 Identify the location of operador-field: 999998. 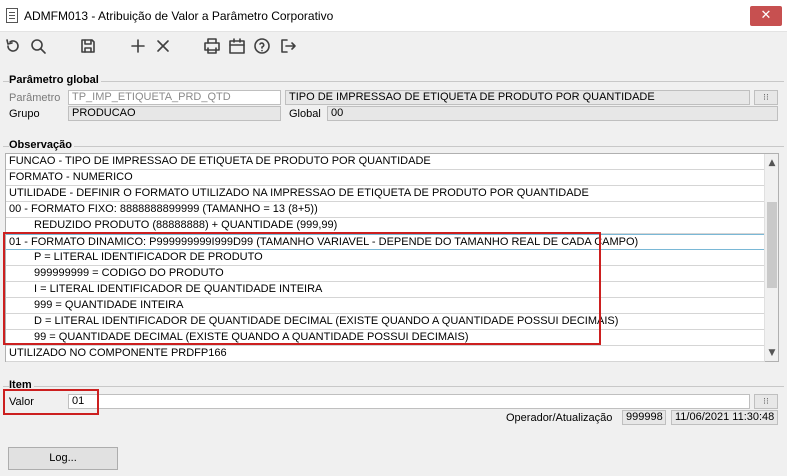
(644, 417).